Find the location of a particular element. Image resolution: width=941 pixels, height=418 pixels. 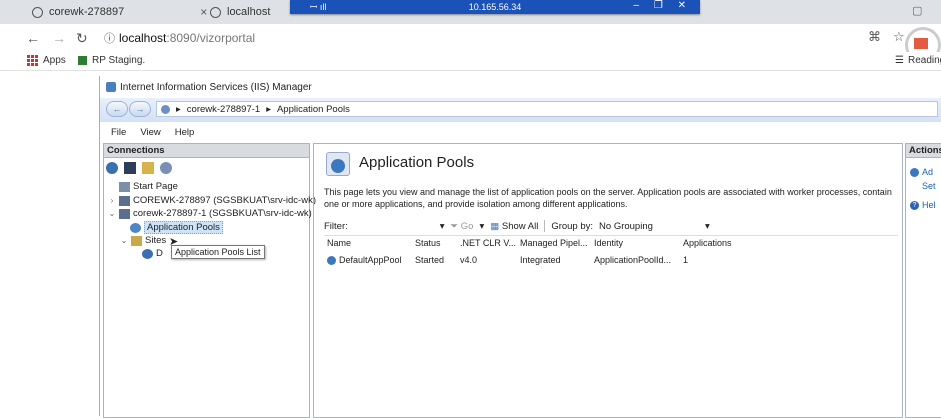

filter-input is located at coordinates (394, 226).